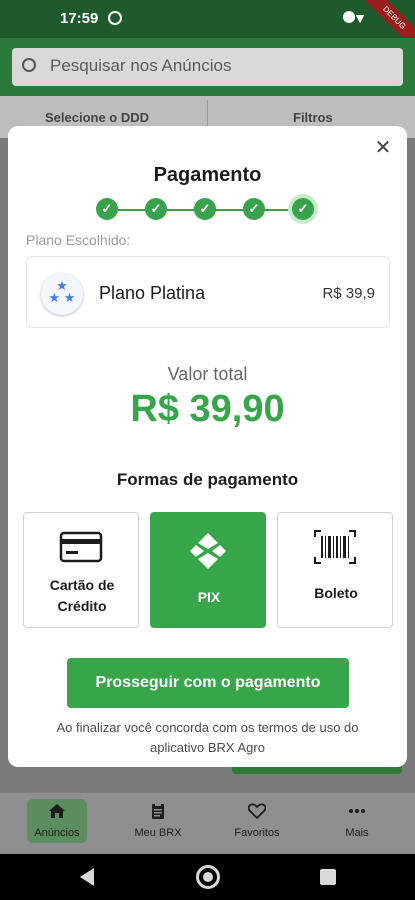  Describe the element at coordinates (205, 209) in the screenshot. I see `step-3-check-icon: ✓` at that location.